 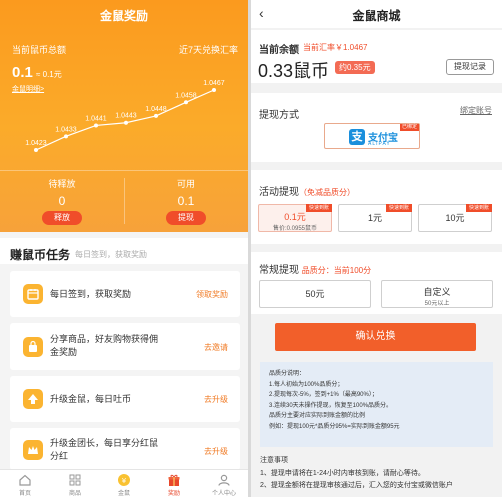 I want to click on task-card-upgrade-leader: 升级金团长，每日享分红鼠 分红 去升级, so click(x=125, y=449).